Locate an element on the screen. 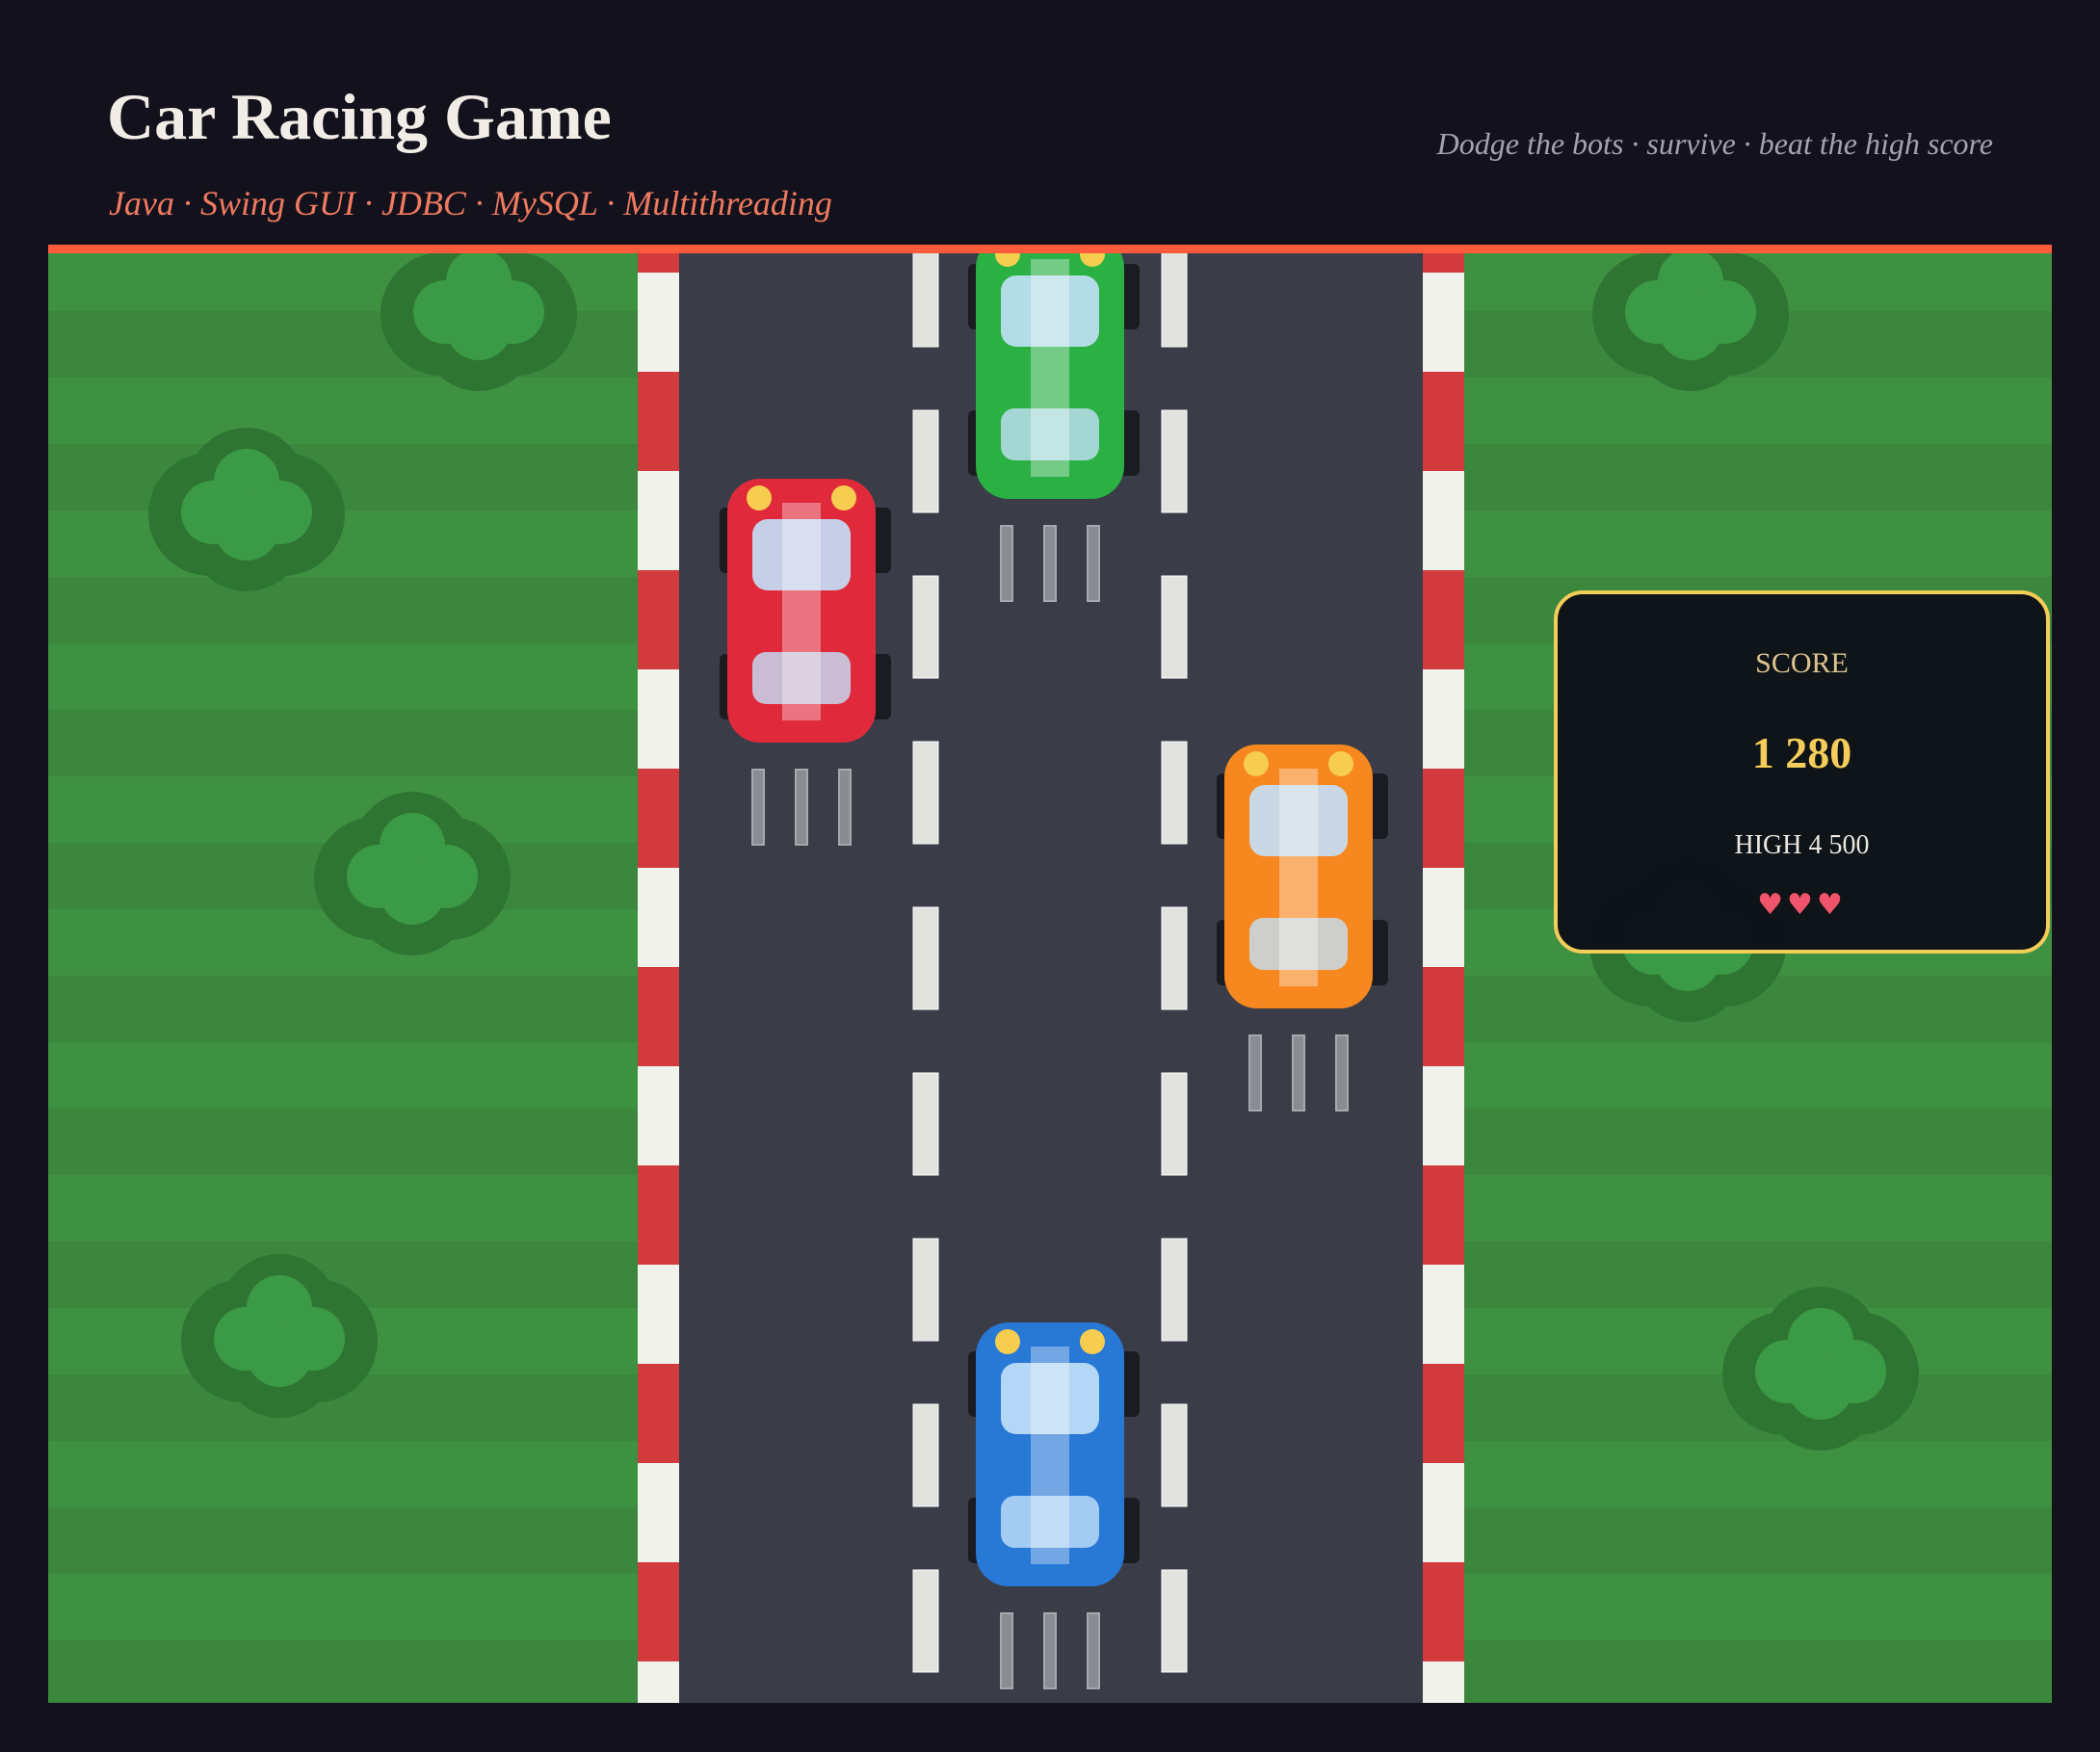 Image resolution: width=2100 pixels, height=1752 pixels. high-score: HIGH 4 500 is located at coordinates (1802, 845).